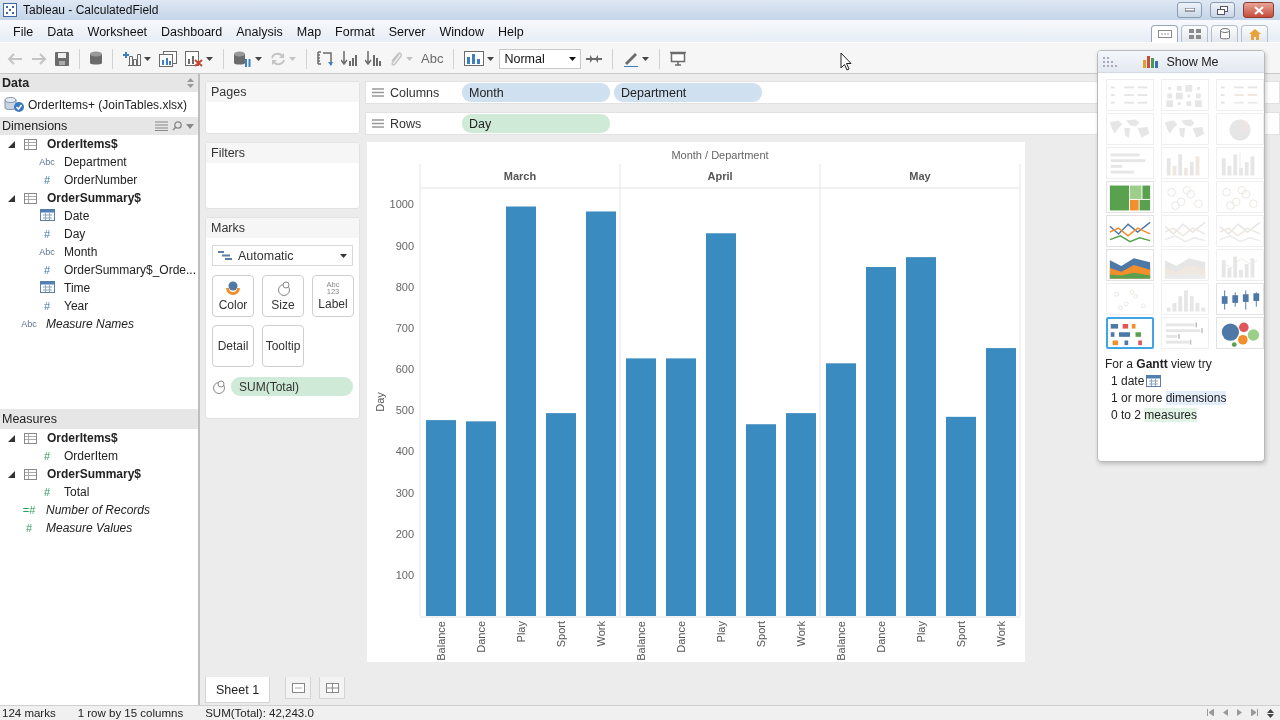 The width and height of the screenshot is (1280, 720). What do you see at coordinates (407, 32) in the screenshot?
I see `menu-item: Server` at bounding box center [407, 32].